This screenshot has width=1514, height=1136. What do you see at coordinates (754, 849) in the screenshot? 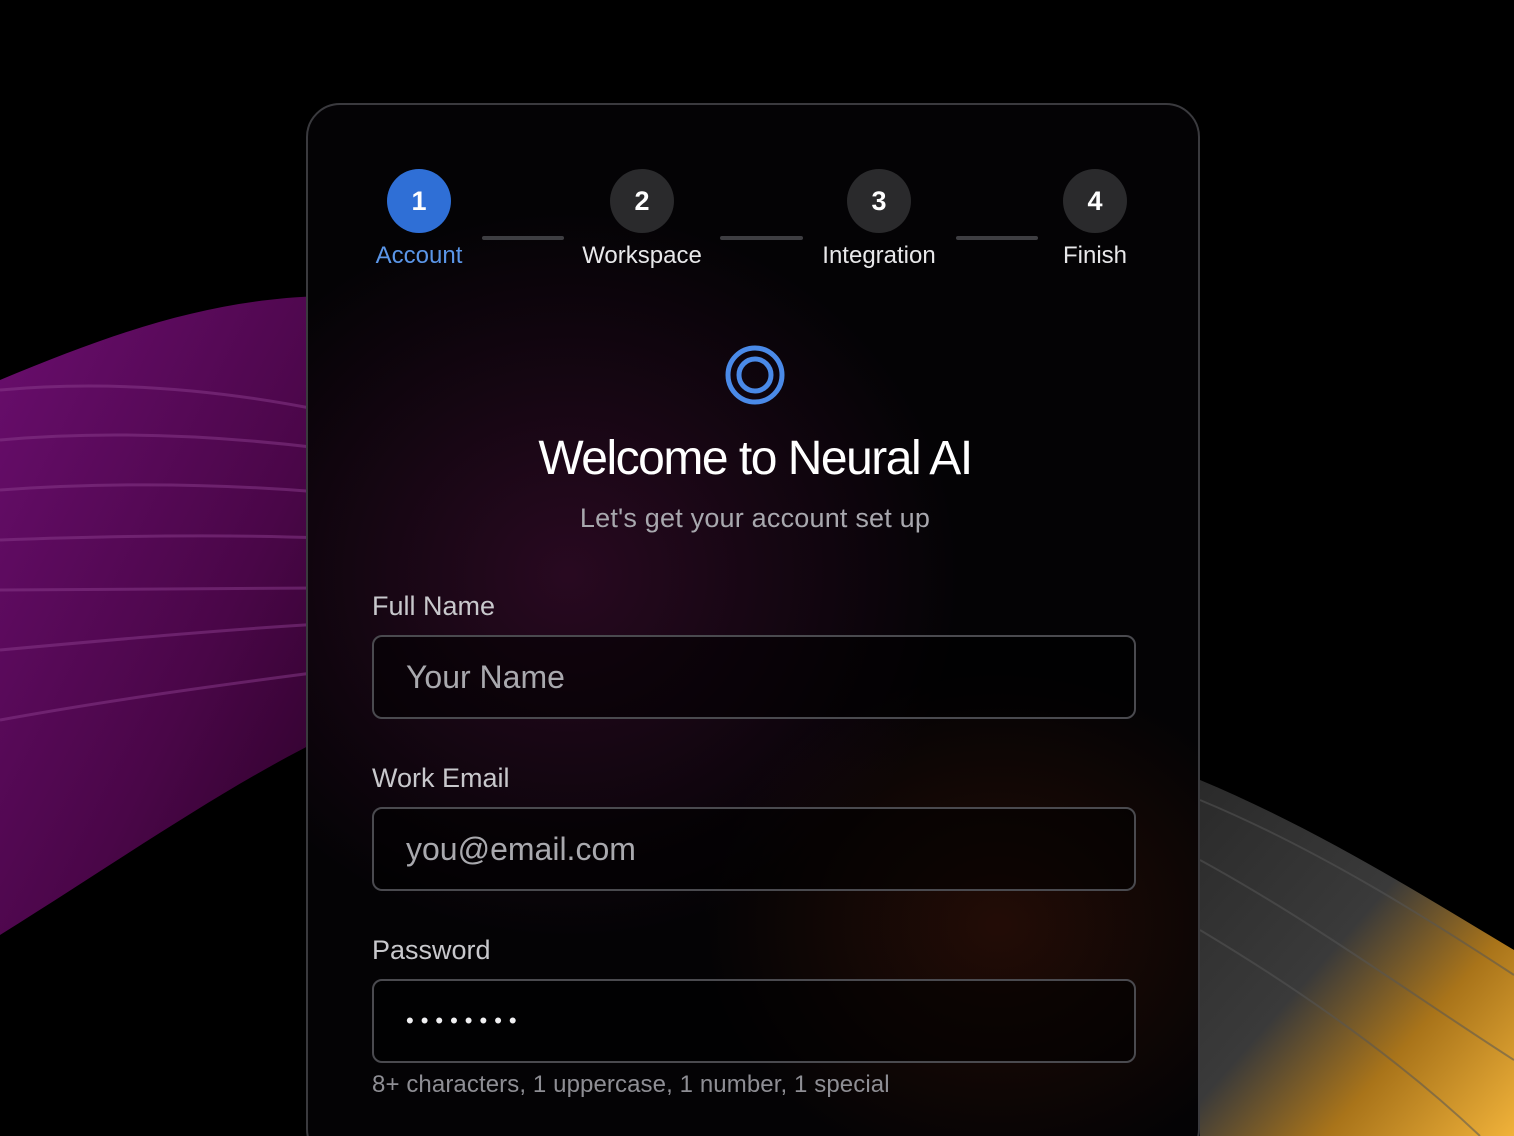
I see `work-email-input` at bounding box center [754, 849].